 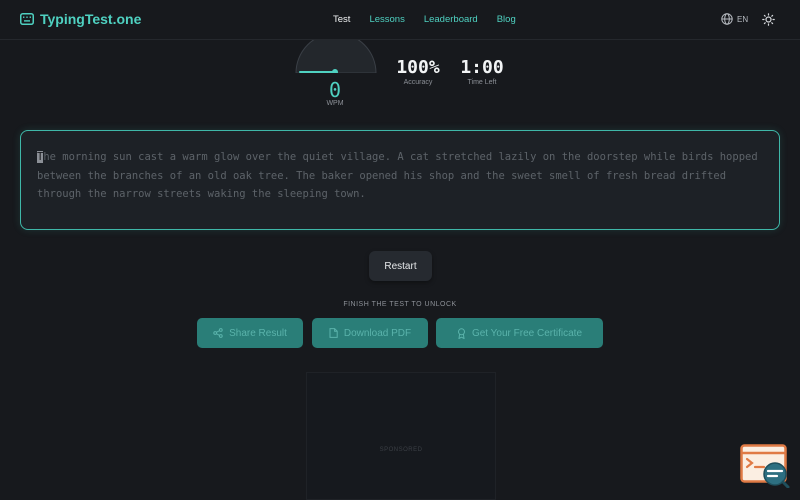 What do you see at coordinates (451, 19) in the screenshot?
I see `nav-leaderboard: Leaderboard` at bounding box center [451, 19].